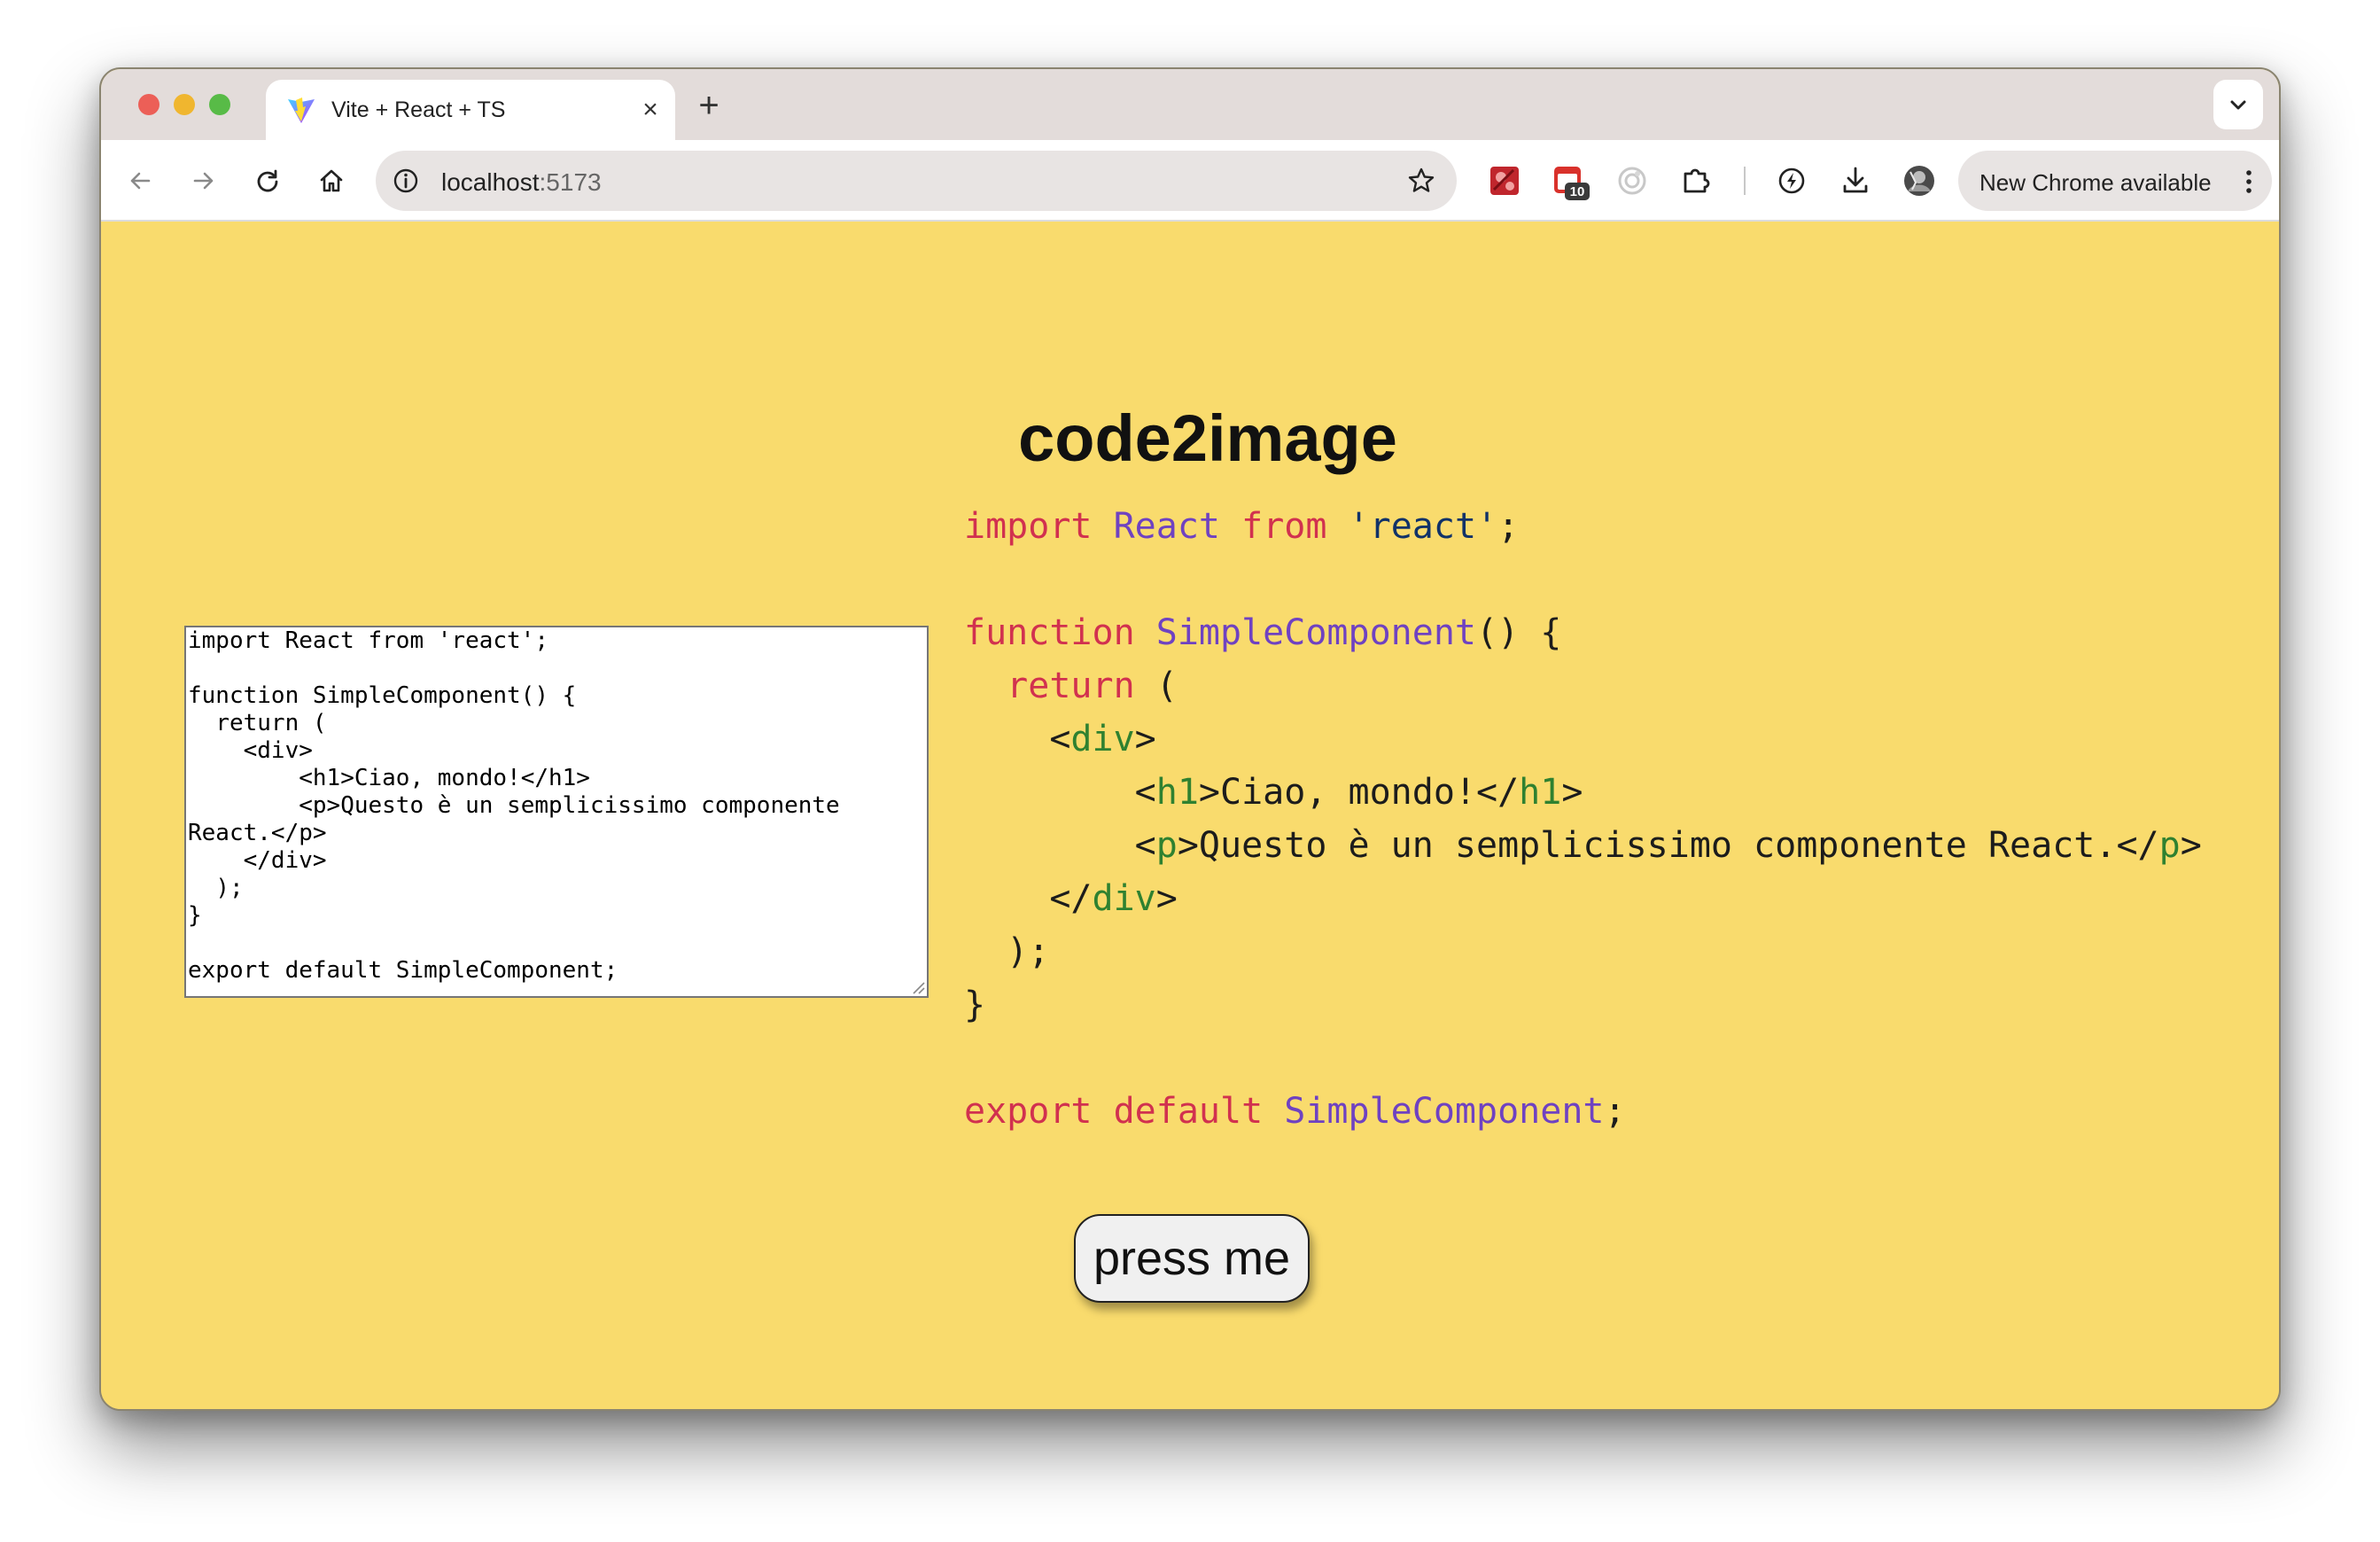 The width and height of the screenshot is (2380, 1542). What do you see at coordinates (916, 181) in the screenshot?
I see `address-bar: localhost:5173` at bounding box center [916, 181].